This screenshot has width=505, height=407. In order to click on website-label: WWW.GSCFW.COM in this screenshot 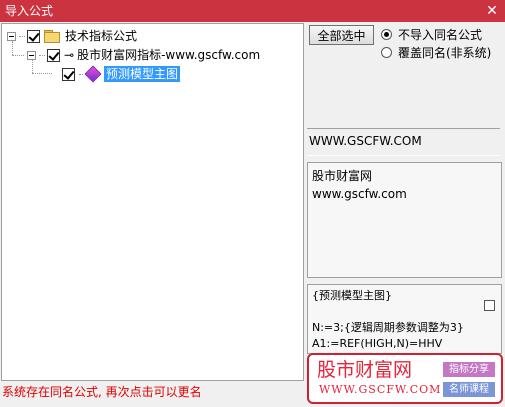, I will do `click(403, 142)`.